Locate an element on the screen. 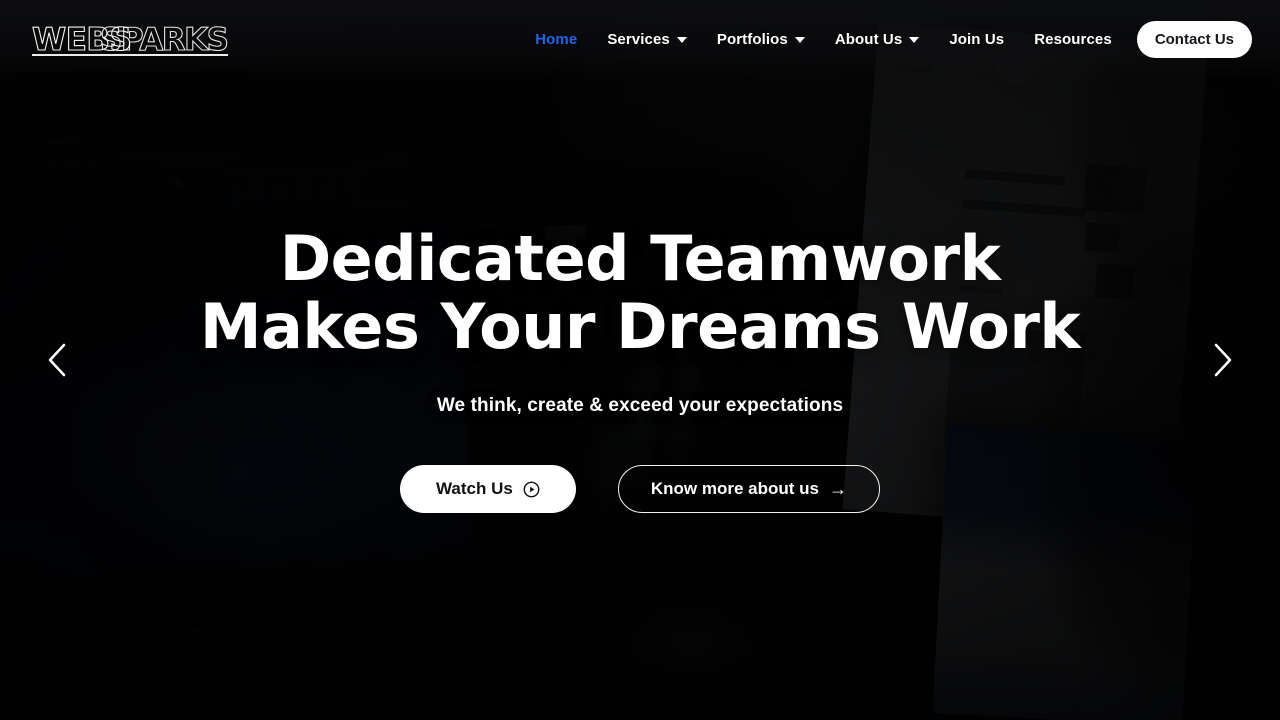  carousel-prev-button is located at coordinates (57, 360).